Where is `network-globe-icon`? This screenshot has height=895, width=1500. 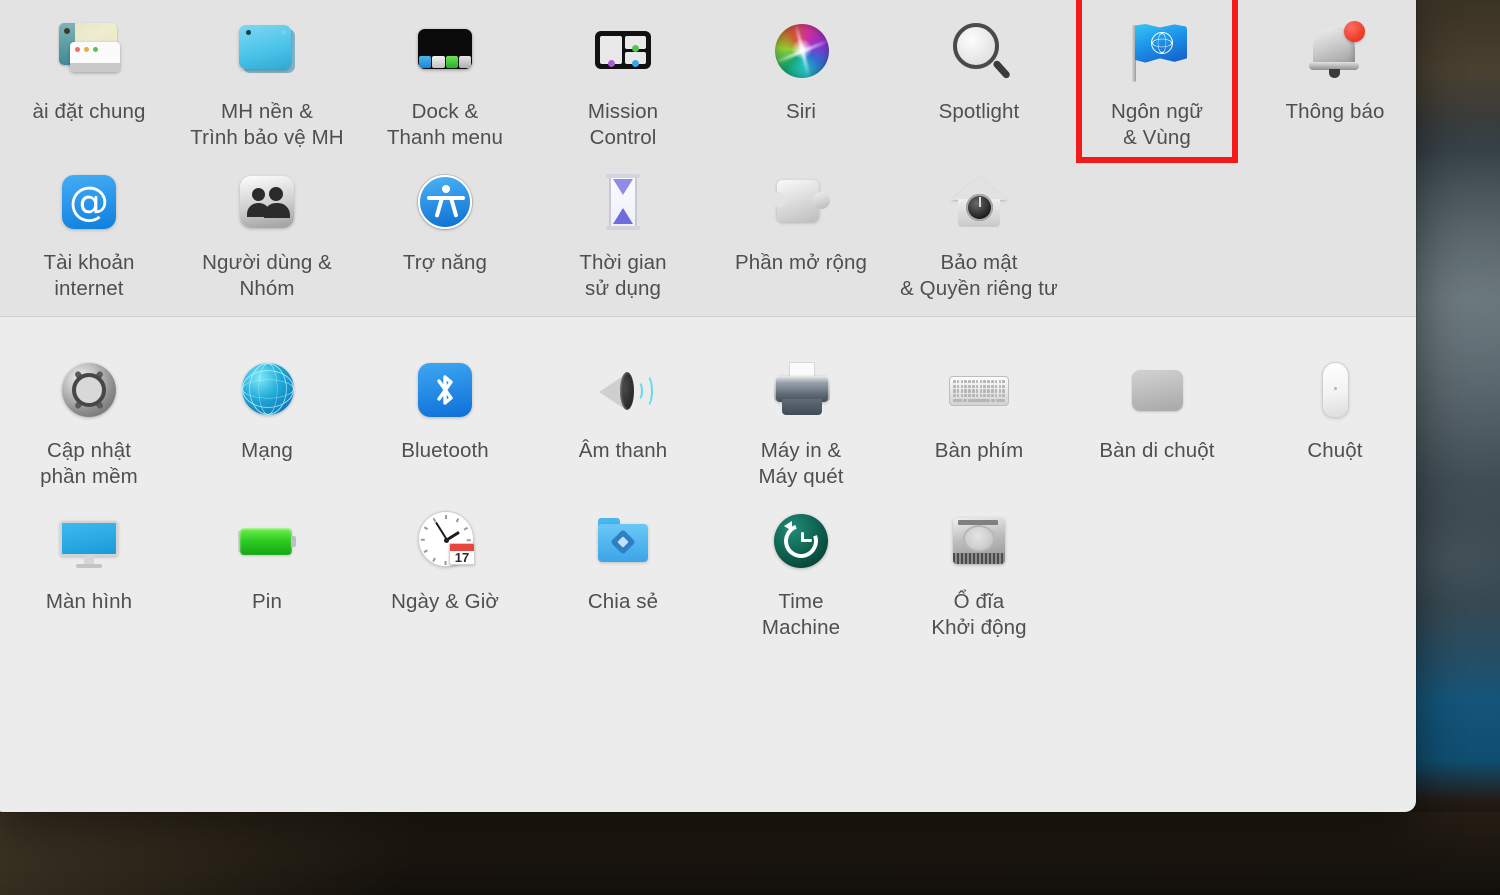 network-globe-icon is located at coordinates (267, 390).